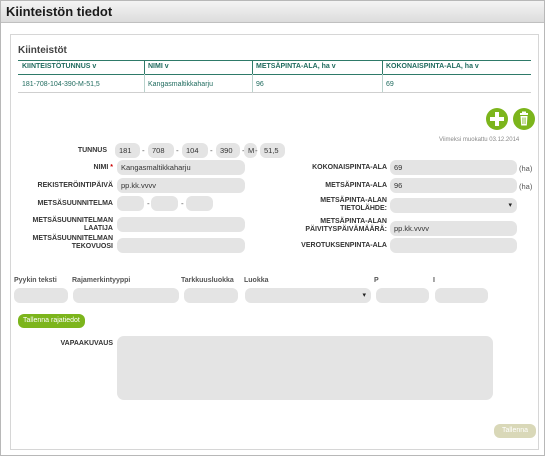 Image resolution: width=545 pixels, height=456 pixels. What do you see at coordinates (41, 295) in the screenshot?
I see `pyykin-teksti-field` at bounding box center [41, 295].